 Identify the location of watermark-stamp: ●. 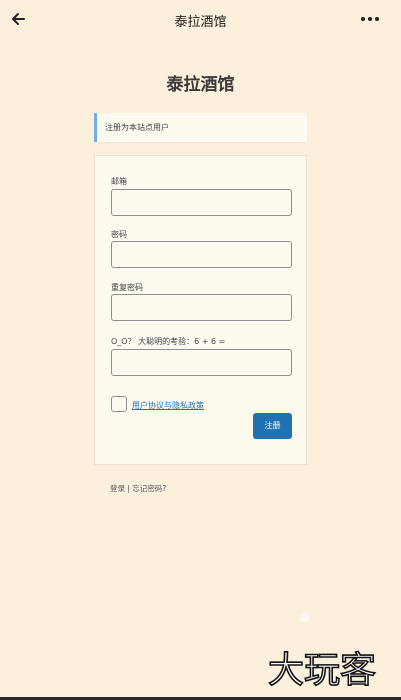
(305, 617).